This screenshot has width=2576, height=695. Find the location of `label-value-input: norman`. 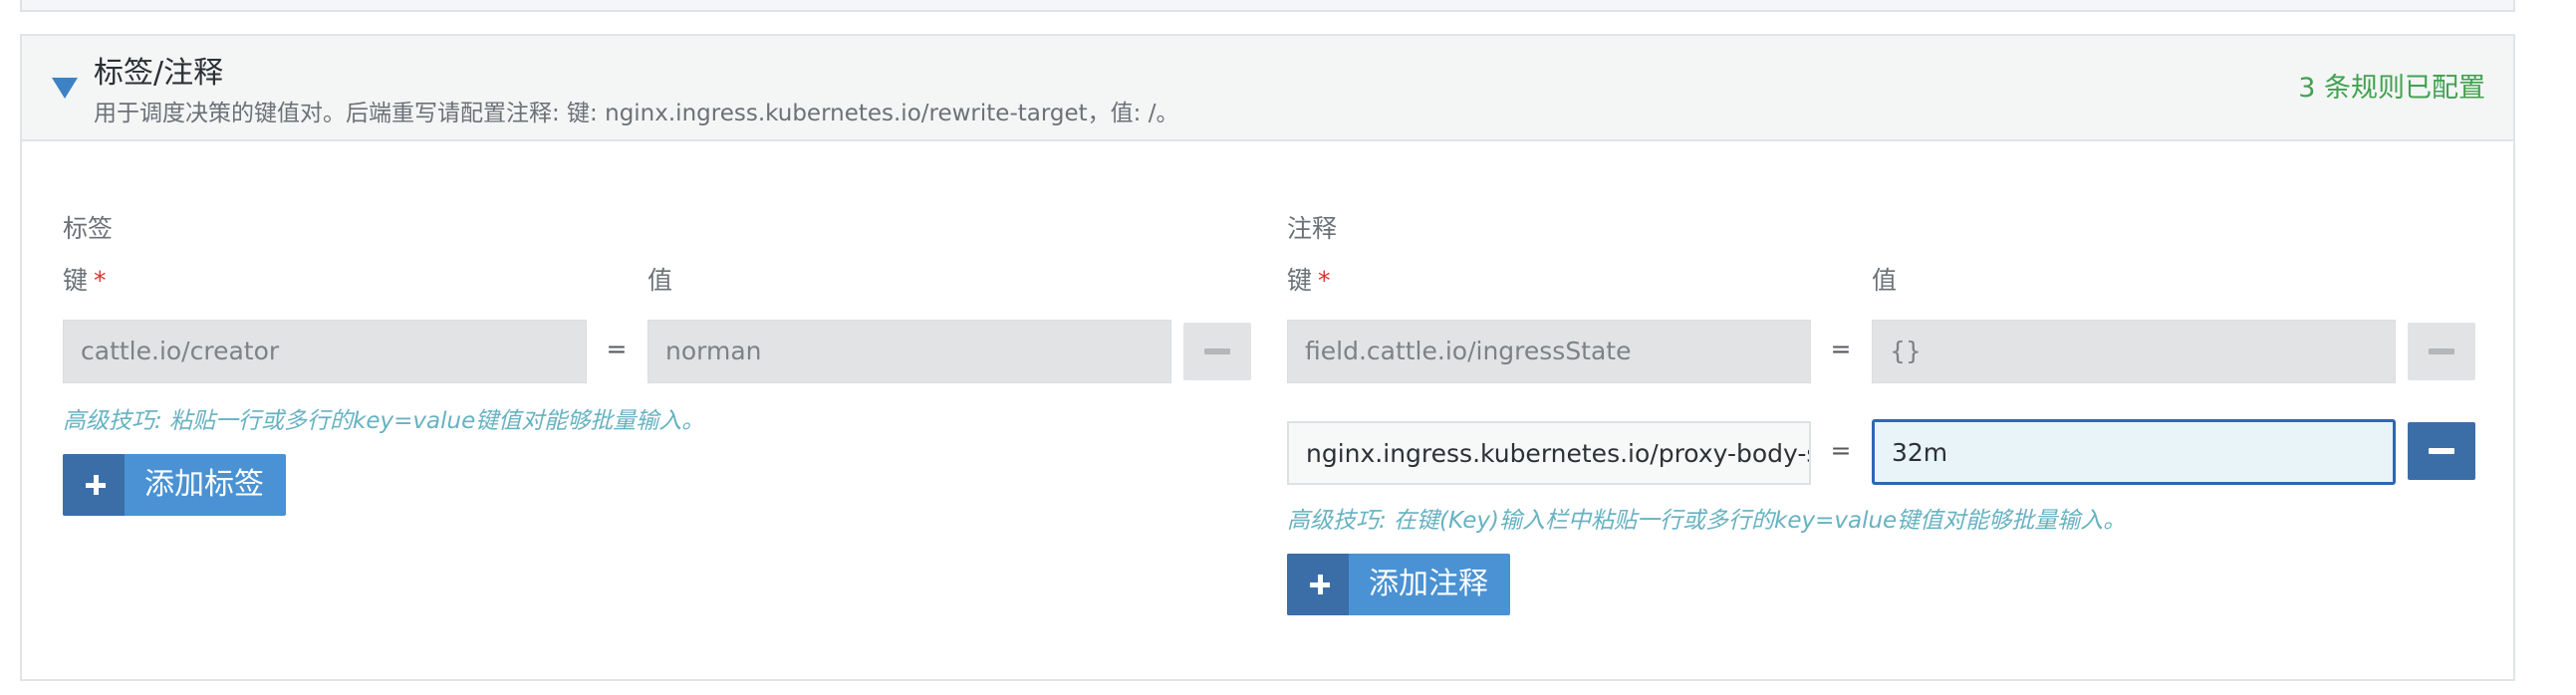

label-value-input: norman is located at coordinates (909, 351).